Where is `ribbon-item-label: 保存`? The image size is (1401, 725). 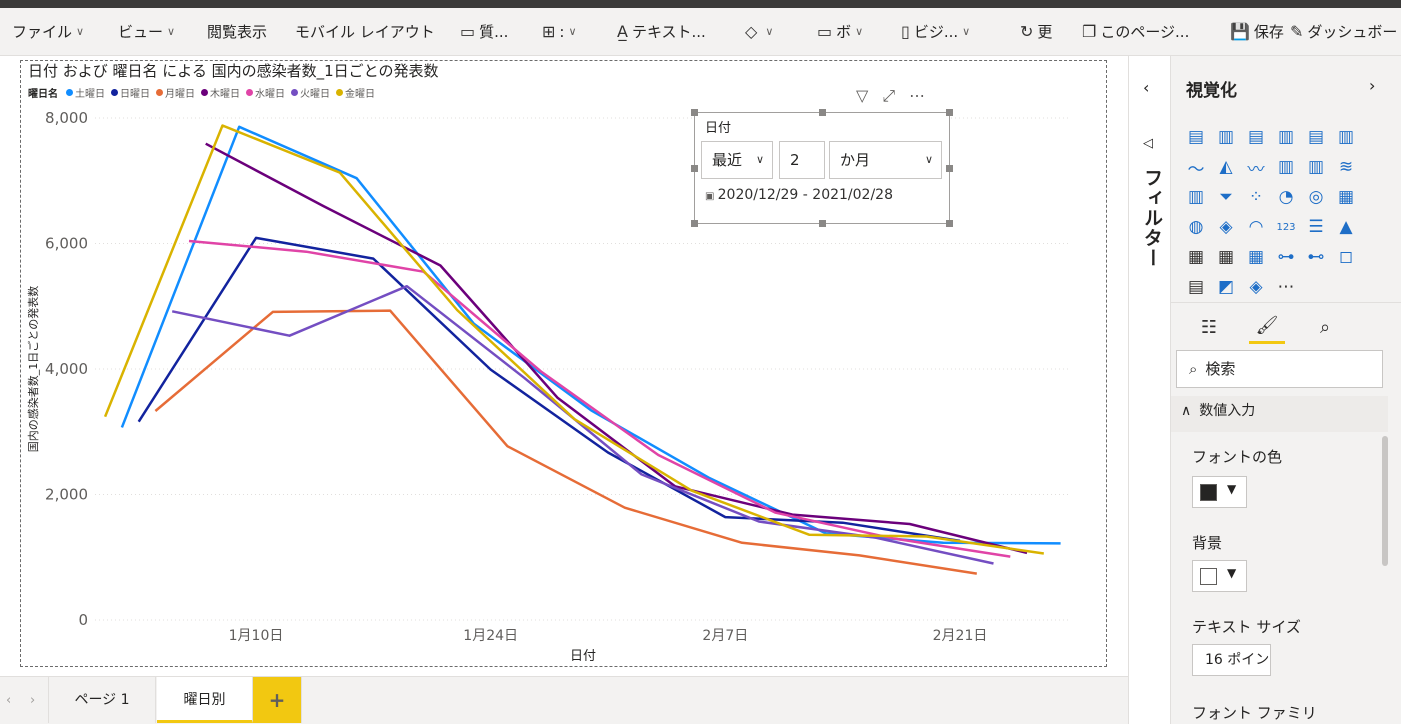 ribbon-item-label: 保存 is located at coordinates (1268, 32).